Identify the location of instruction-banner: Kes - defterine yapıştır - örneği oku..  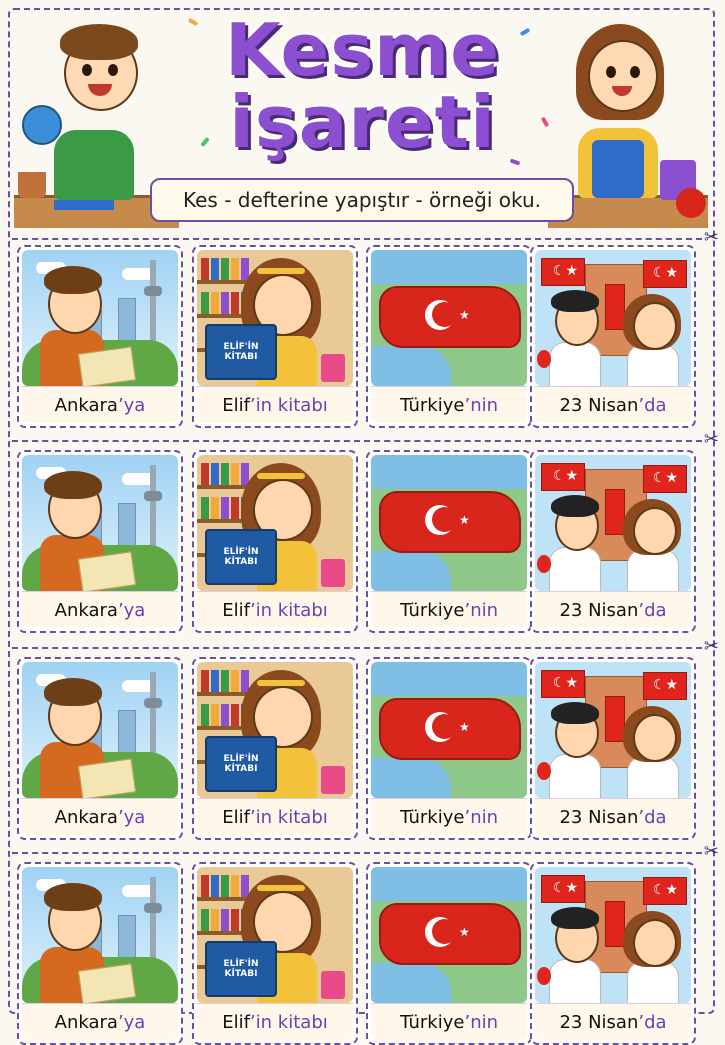
(362, 200).